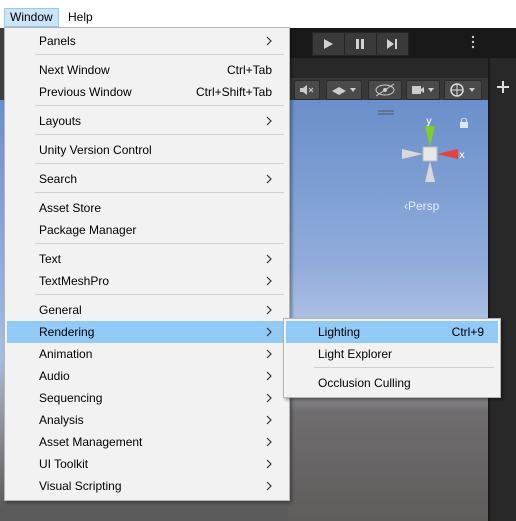 This screenshot has width=516, height=521. I want to click on step-icon, so click(392, 44).